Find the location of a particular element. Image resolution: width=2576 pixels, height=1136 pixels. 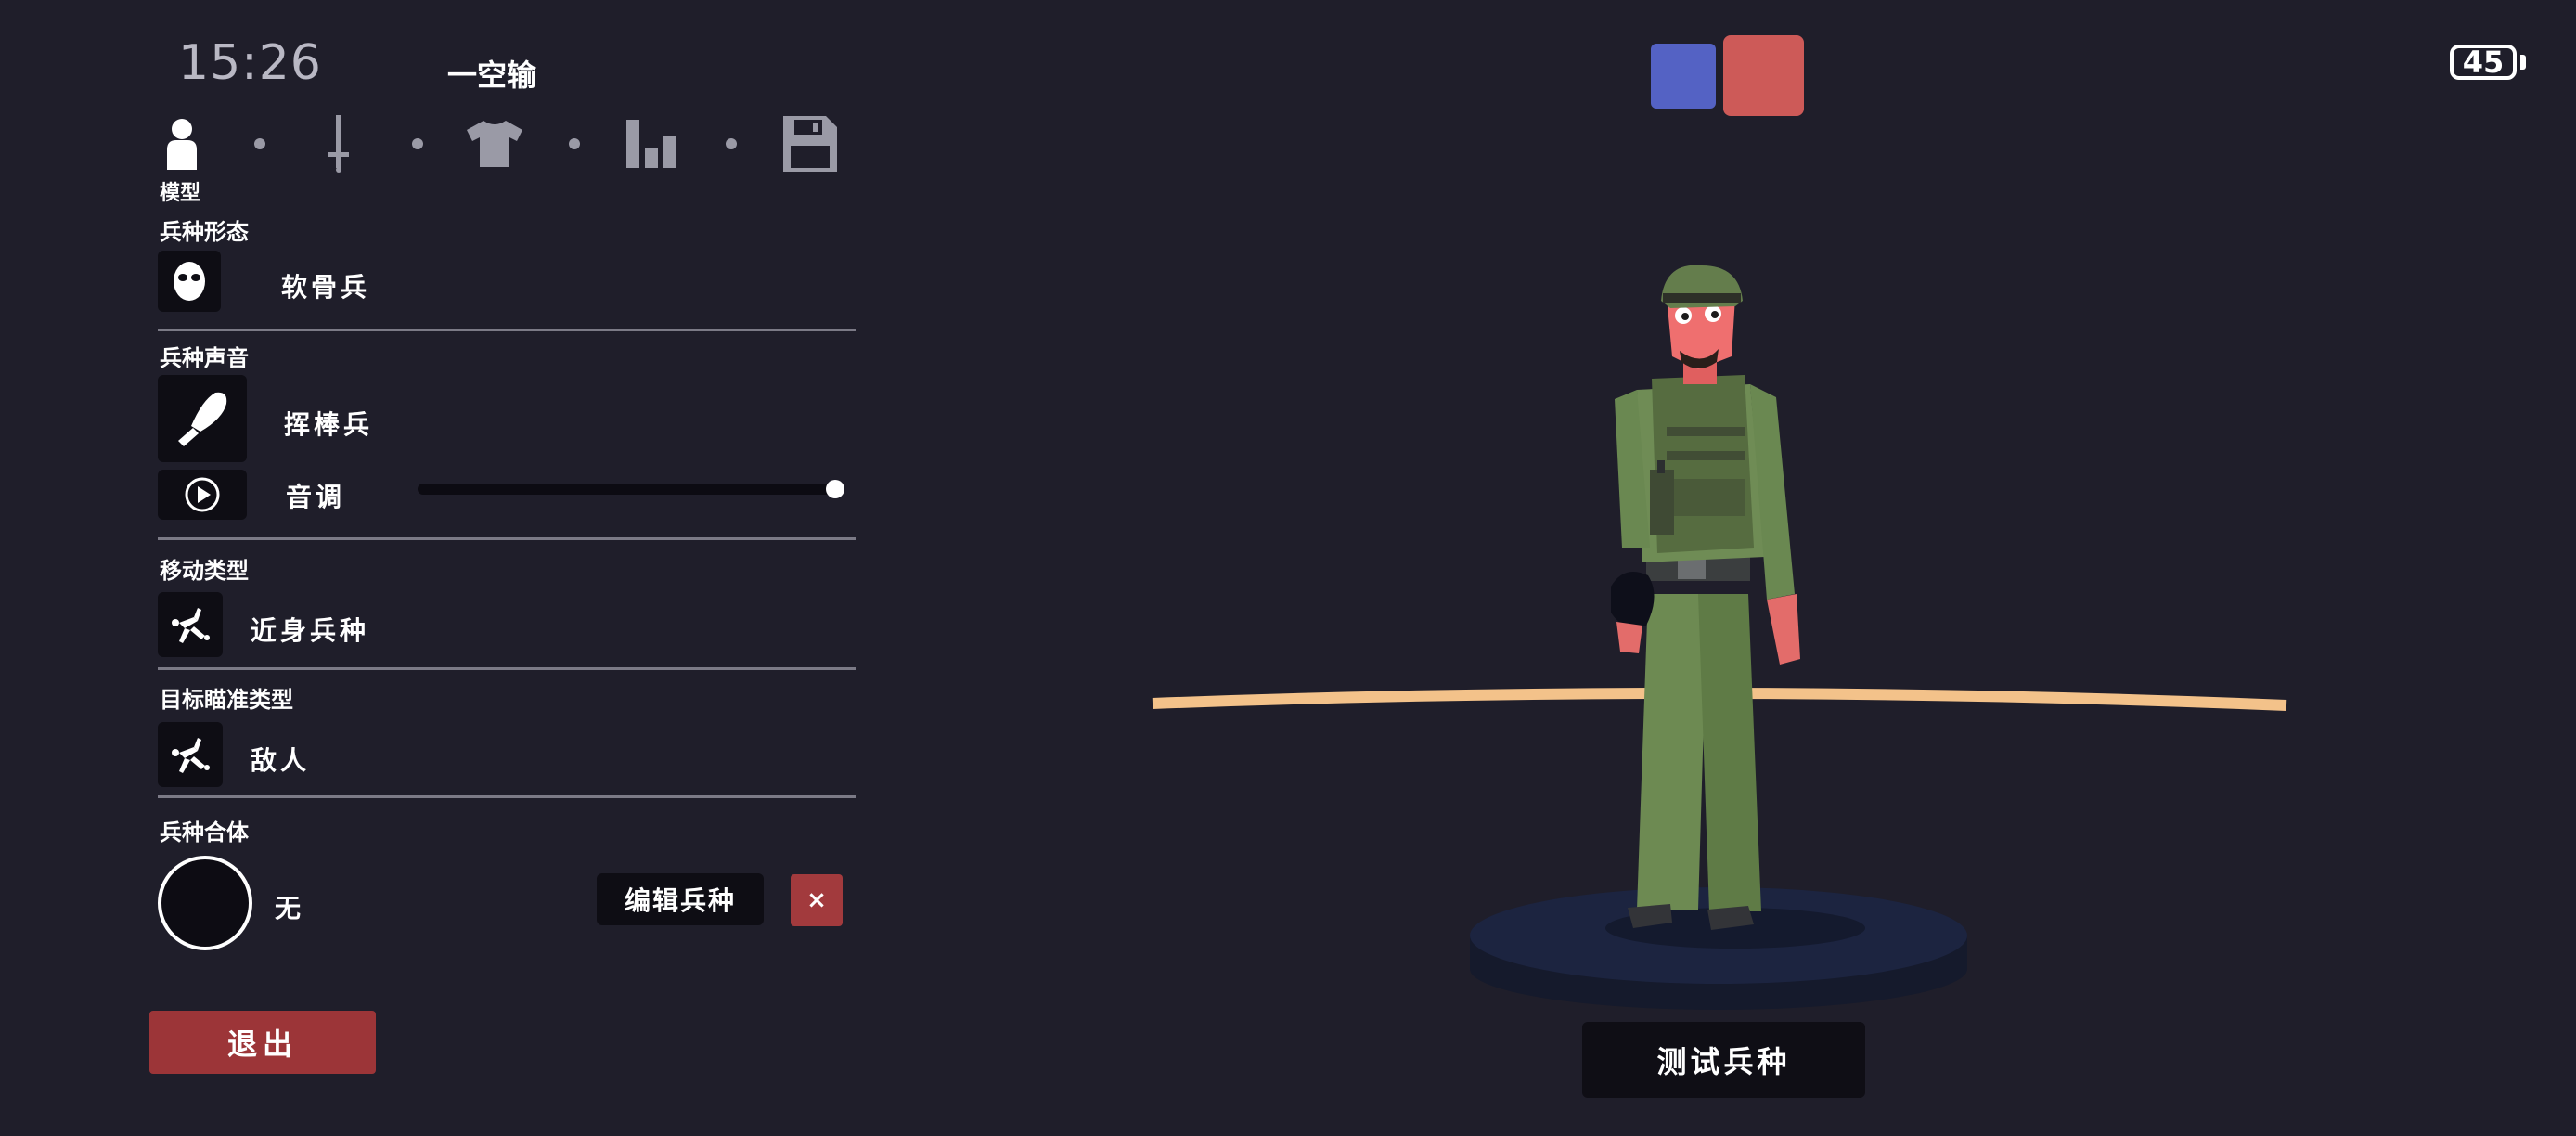

soldier-leg-right is located at coordinates (1729, 752).